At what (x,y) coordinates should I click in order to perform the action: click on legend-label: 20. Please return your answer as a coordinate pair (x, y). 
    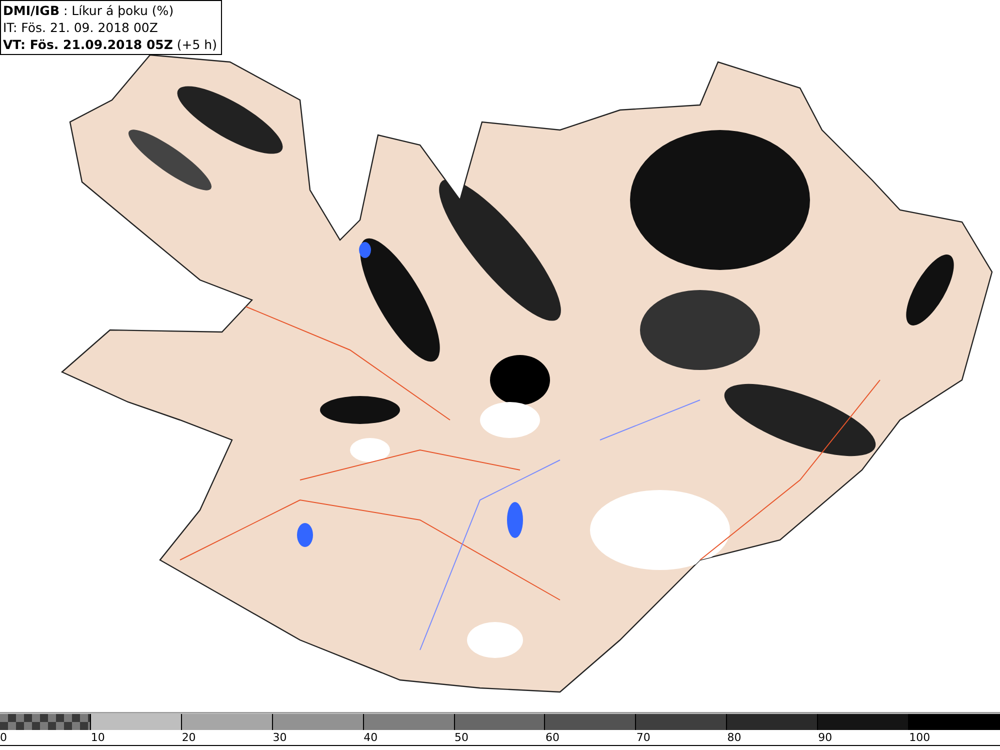
    Looking at the image, I should click on (189, 738).